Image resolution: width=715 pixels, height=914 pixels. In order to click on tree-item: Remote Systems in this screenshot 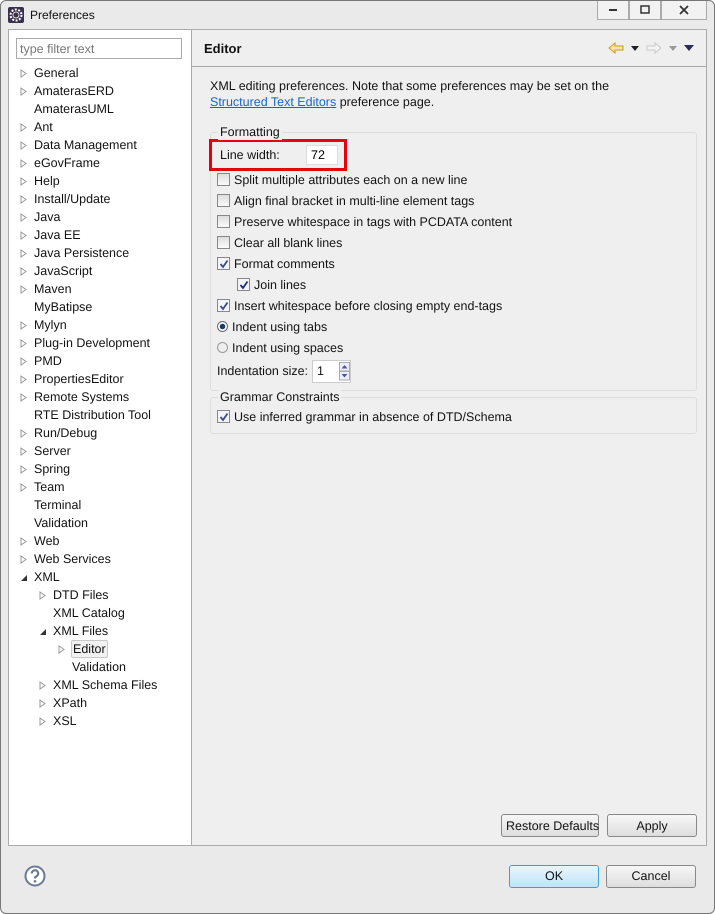, I will do `click(81, 397)`.